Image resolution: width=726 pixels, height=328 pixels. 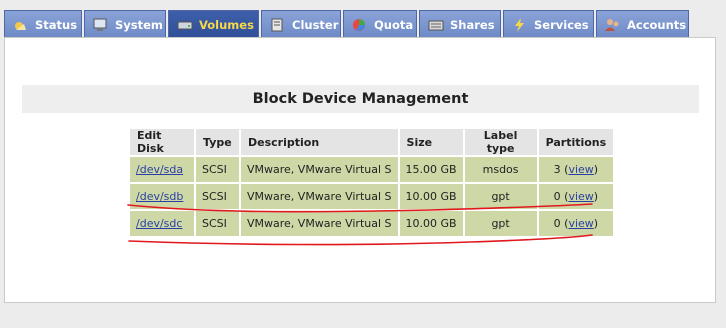 What do you see at coordinates (315, 24) in the screenshot?
I see `tab-label: Cluster` at bounding box center [315, 24].